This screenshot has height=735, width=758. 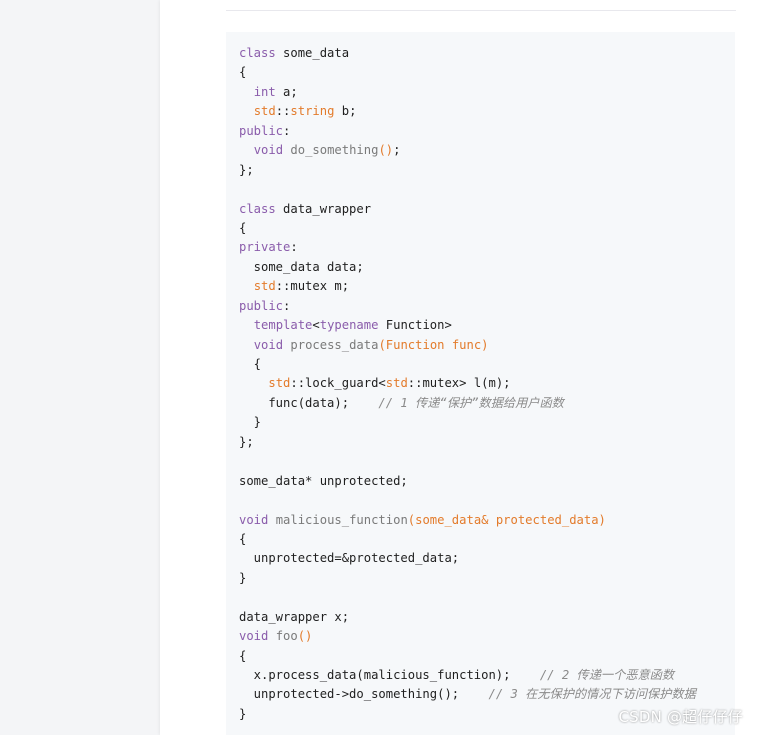 What do you see at coordinates (680, 717) in the screenshot?
I see `csdn-watermark: CSDN @超仔仔仔` at bounding box center [680, 717].